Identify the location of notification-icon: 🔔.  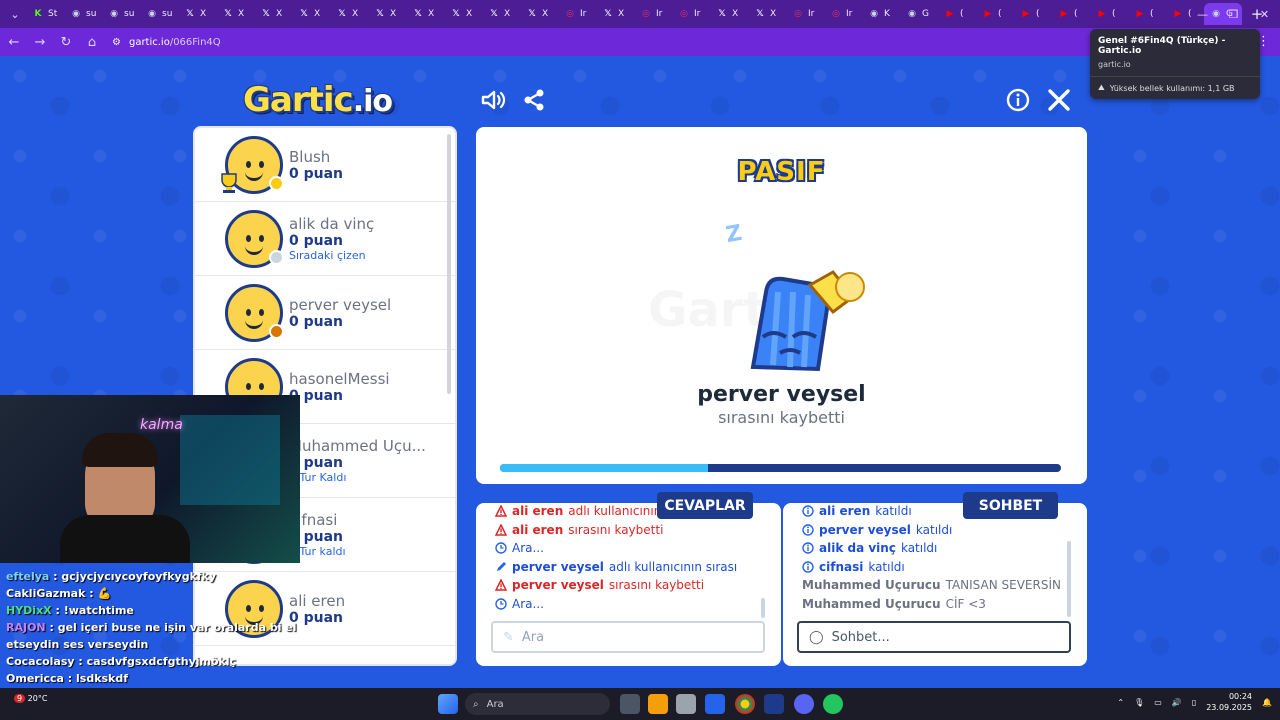
(1267, 702).